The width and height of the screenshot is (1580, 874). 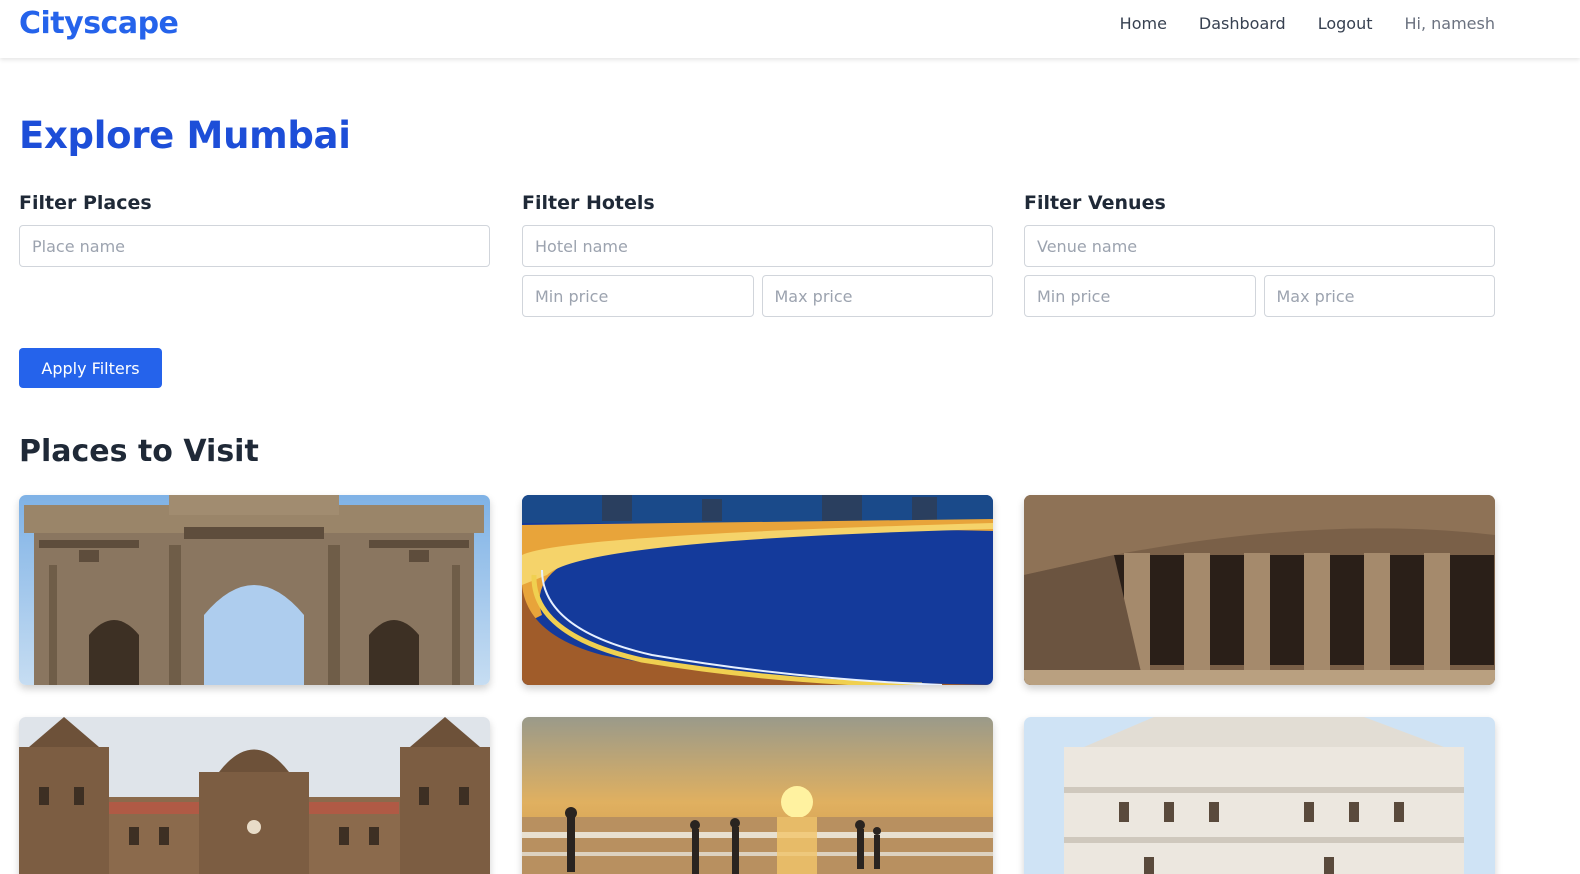 I want to click on places-section-title: Places to Visit, so click(x=139, y=451).